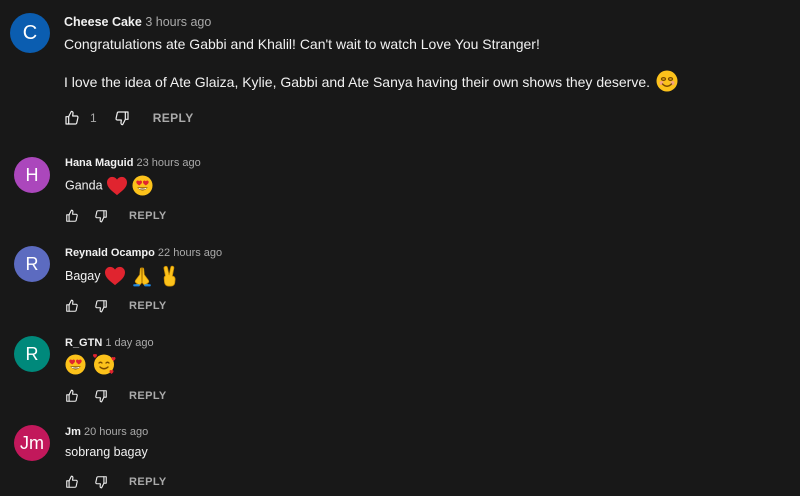  Describe the element at coordinates (190, 253) in the screenshot. I see `comment-timestamp: 22 hours ago` at that location.